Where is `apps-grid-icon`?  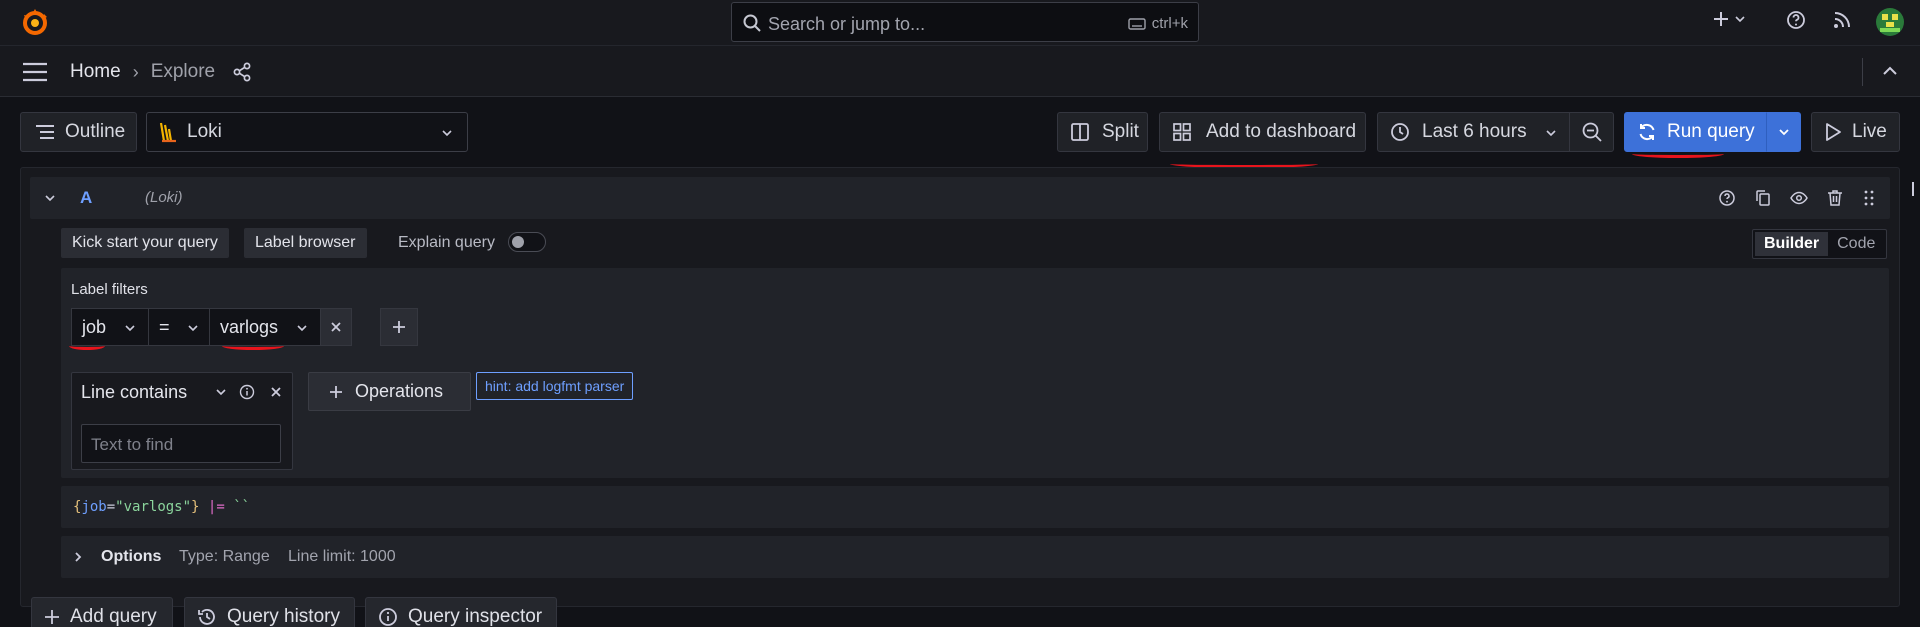 apps-grid-icon is located at coordinates (1182, 132).